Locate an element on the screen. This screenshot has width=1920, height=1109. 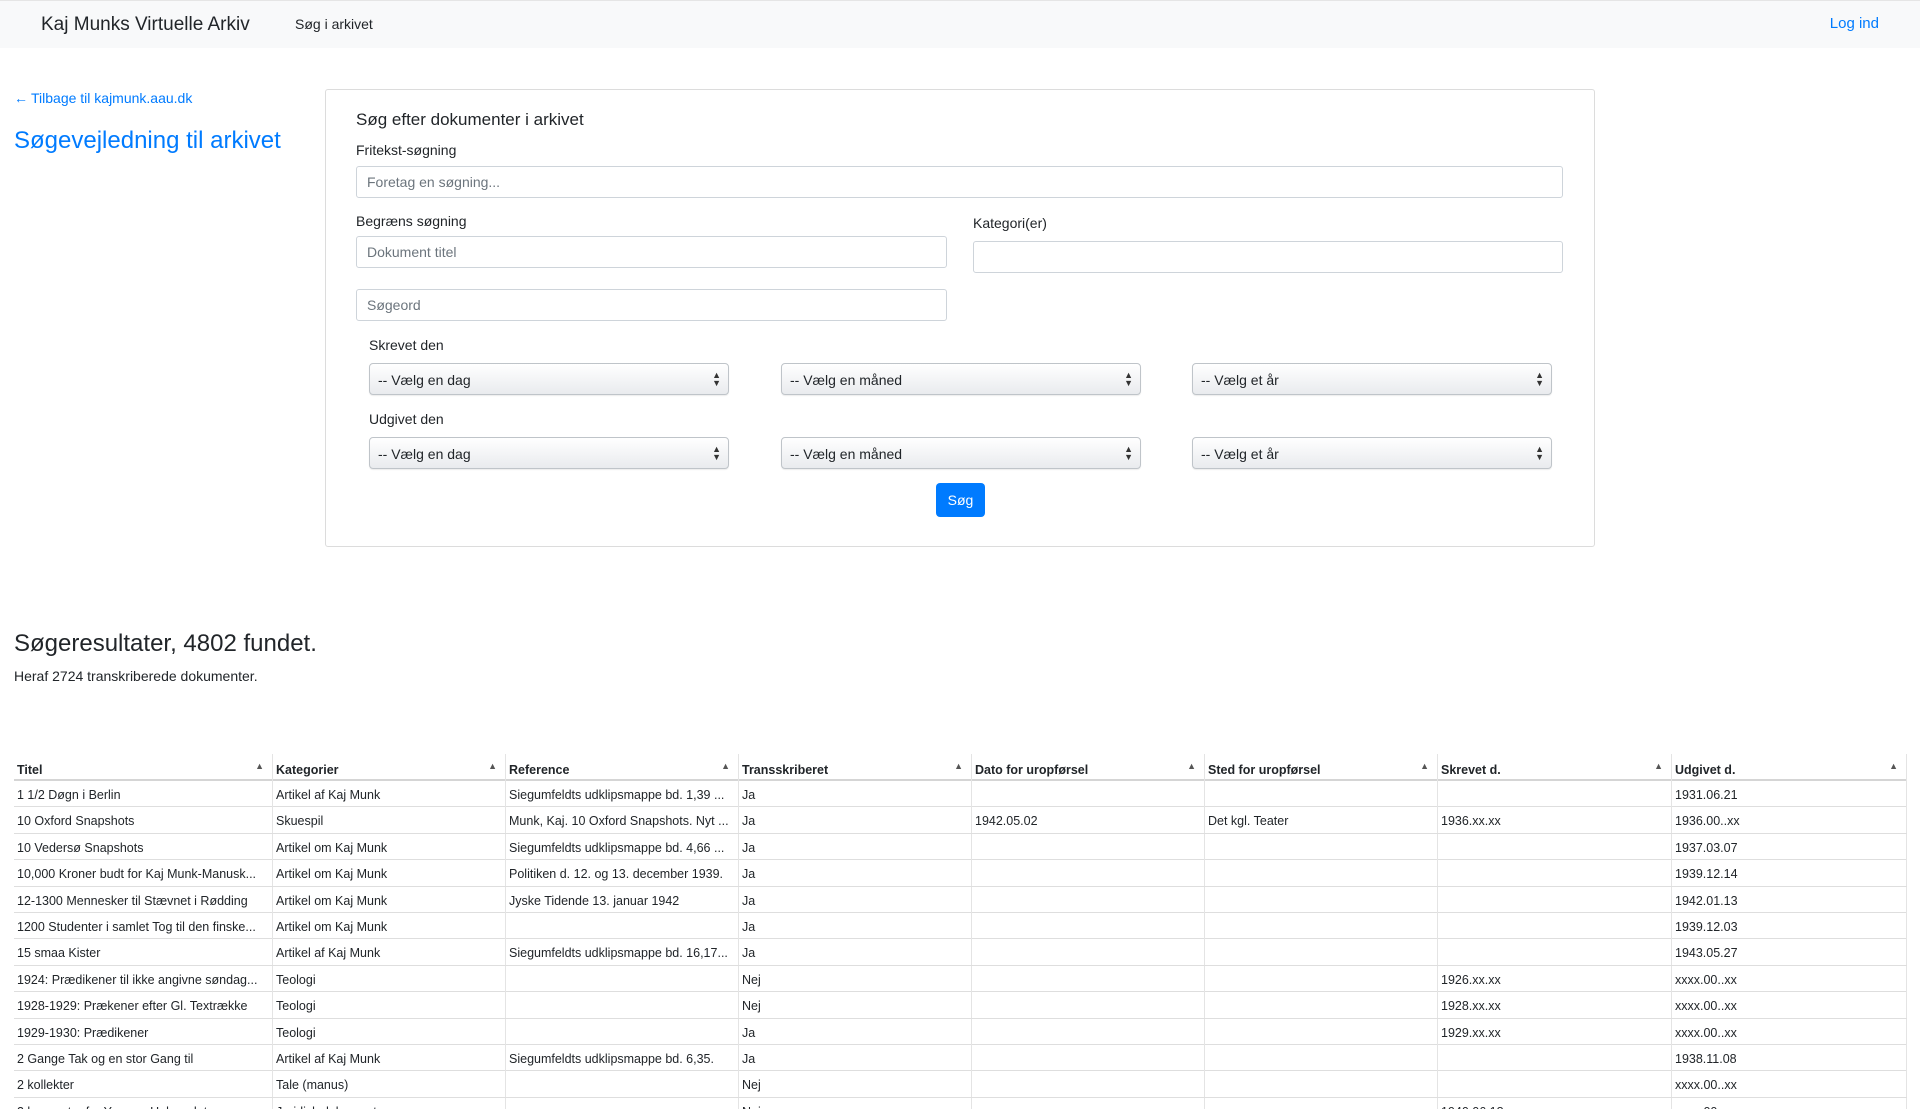
published-year-select: -- Vælg et år ▲ ▼ is located at coordinates (1372, 453).